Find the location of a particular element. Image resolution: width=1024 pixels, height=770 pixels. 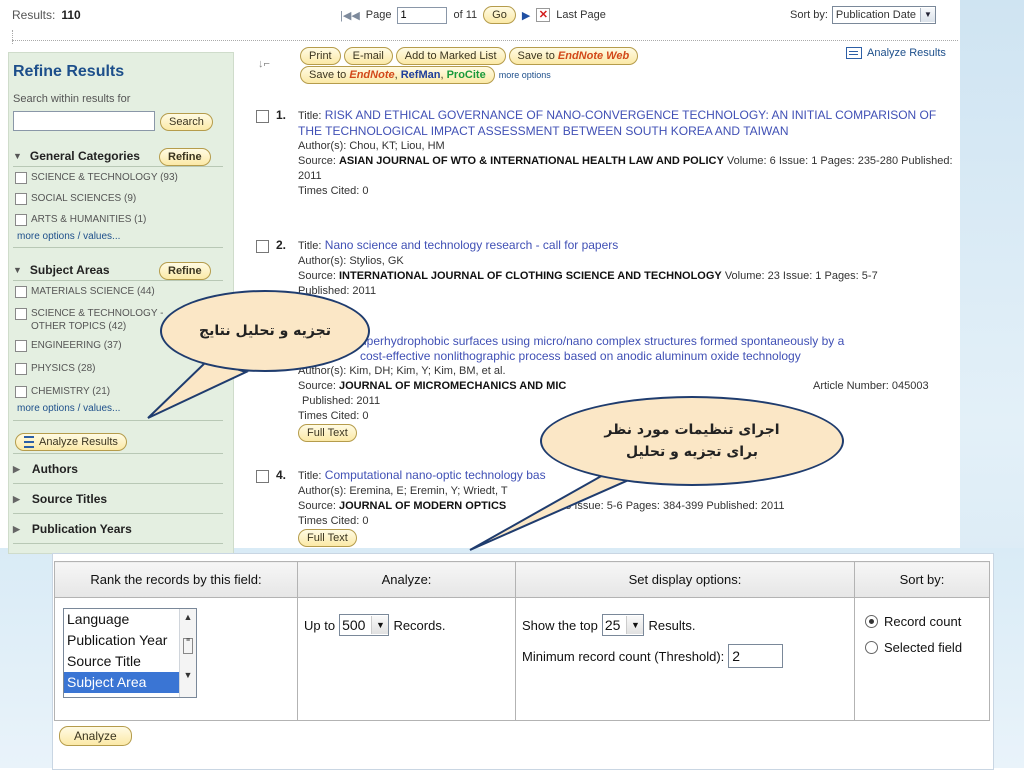

show-top-select: 25 ▼ is located at coordinates (623, 625).